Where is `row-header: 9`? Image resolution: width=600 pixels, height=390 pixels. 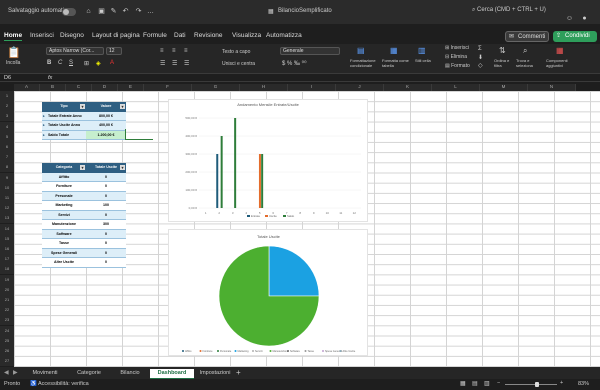 row-header: 9 is located at coordinates (7, 177).